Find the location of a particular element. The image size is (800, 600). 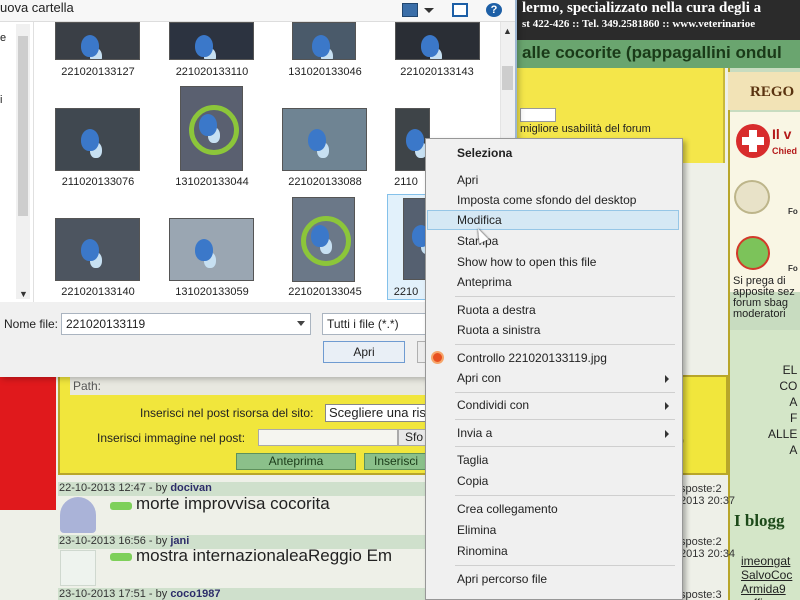

menu-item-apri-con: Apri con is located at coordinates (553, 378).